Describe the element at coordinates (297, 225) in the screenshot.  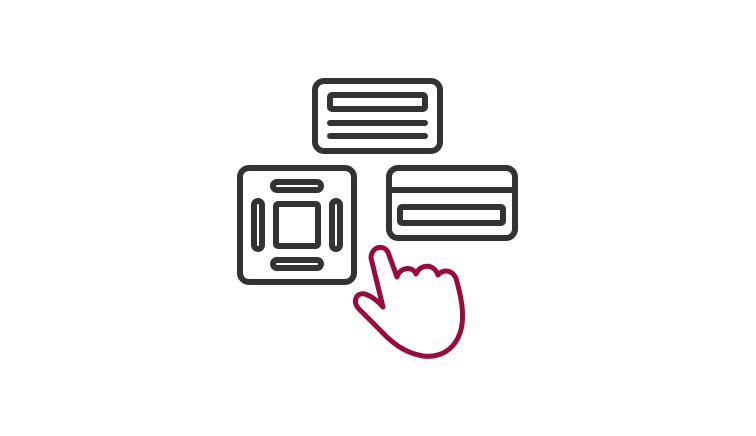
I see `layout-grid-card-icon` at that location.